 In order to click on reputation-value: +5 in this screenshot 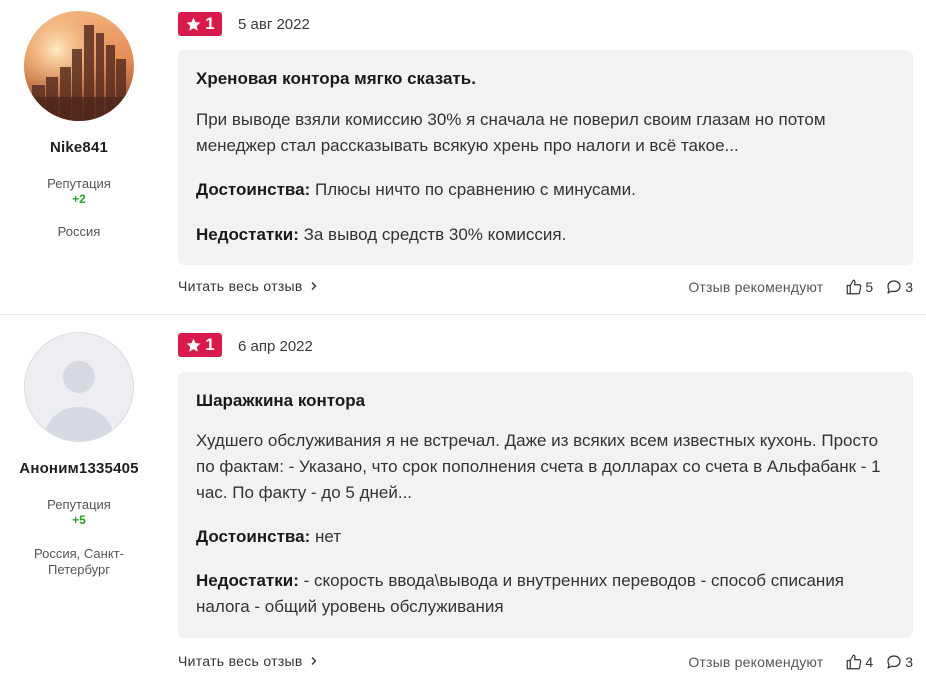, I will do `click(79, 520)`.